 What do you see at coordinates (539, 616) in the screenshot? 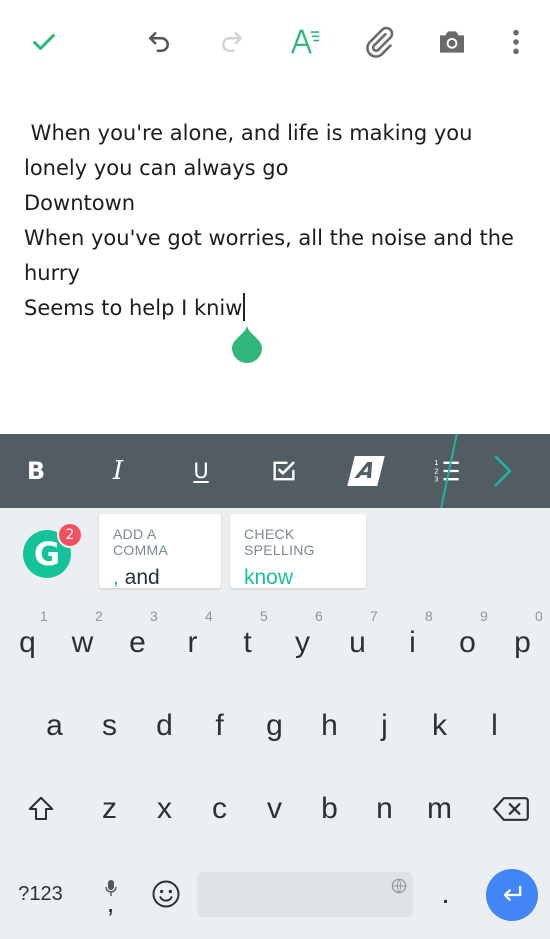
I see `key-number-hint: 0` at bounding box center [539, 616].